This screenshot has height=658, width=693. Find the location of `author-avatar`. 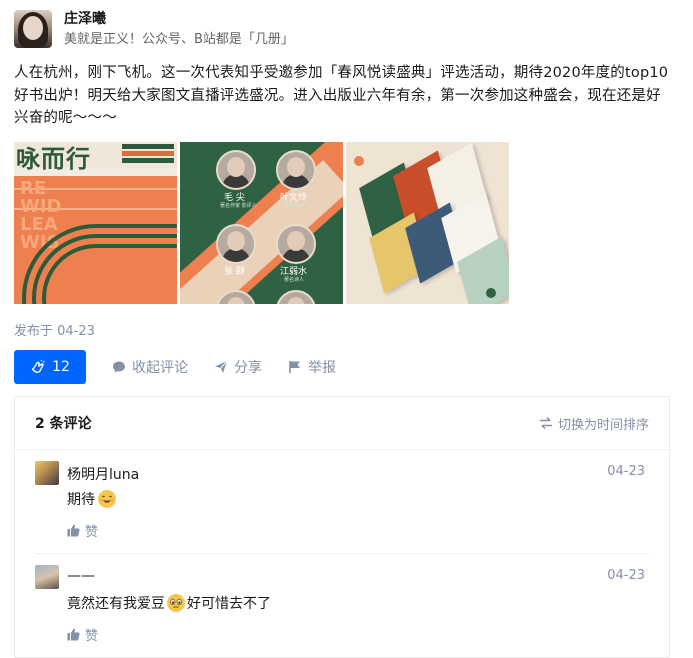

author-avatar is located at coordinates (33, 29).